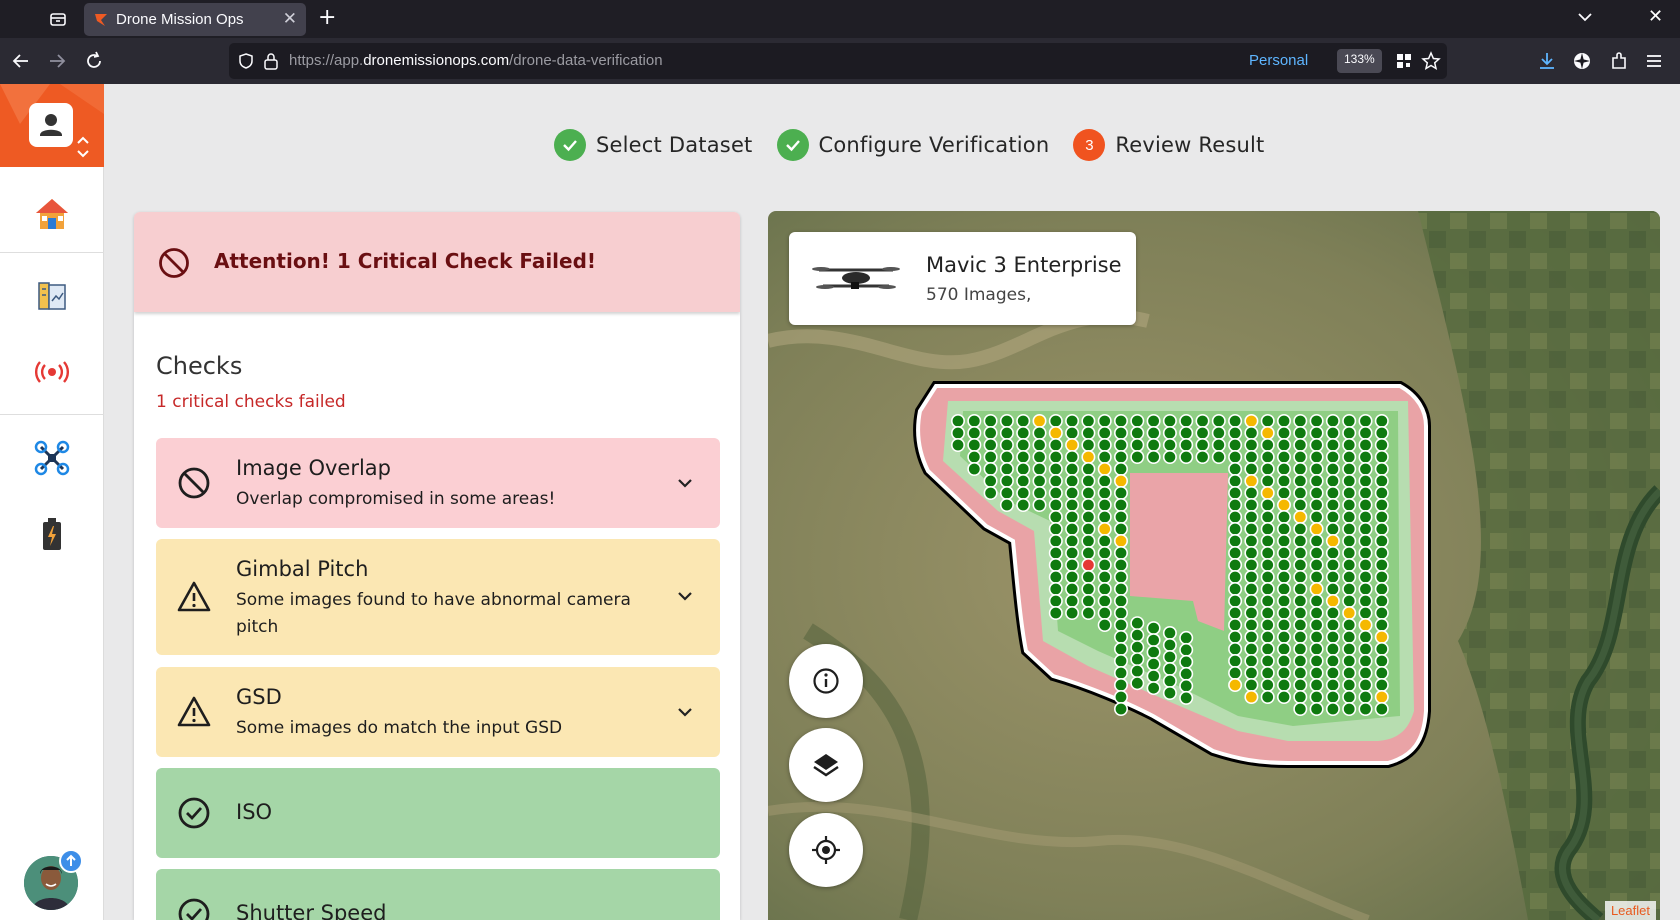 This screenshot has width=1680, height=920. What do you see at coordinates (653, 145) in the screenshot?
I see `step-select-dataset: Select Dataset` at bounding box center [653, 145].